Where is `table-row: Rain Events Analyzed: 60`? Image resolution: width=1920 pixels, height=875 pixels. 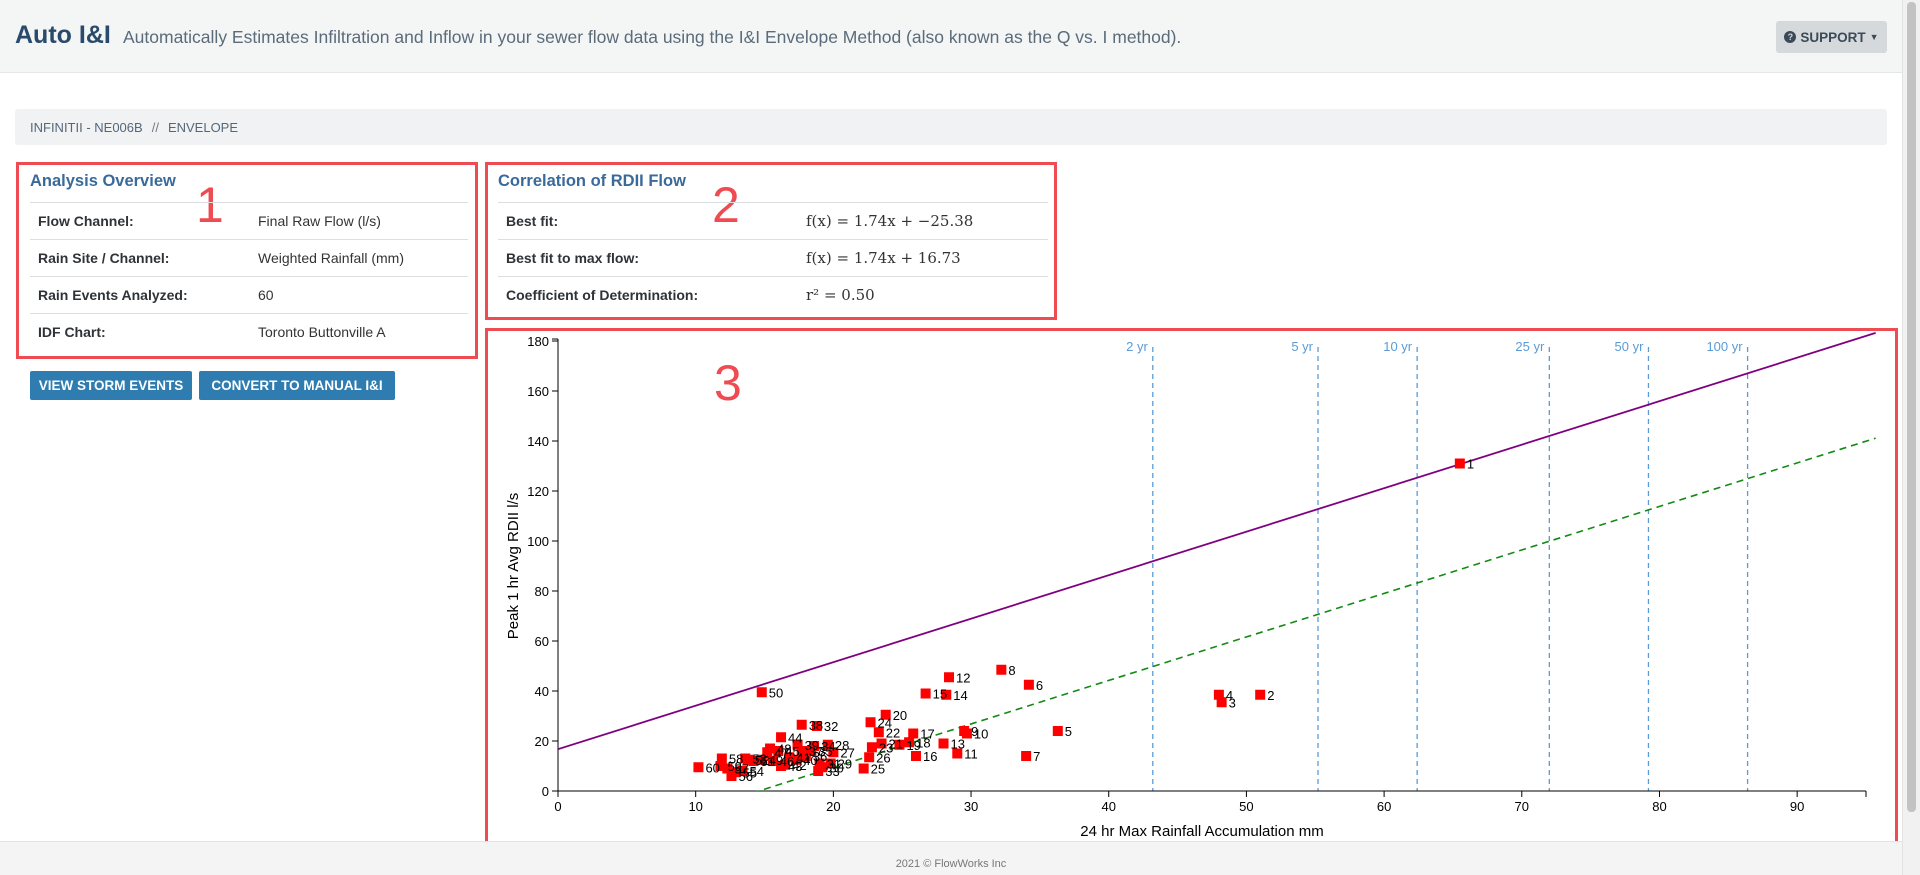
table-row: Rain Events Analyzed: 60 is located at coordinates (249, 295).